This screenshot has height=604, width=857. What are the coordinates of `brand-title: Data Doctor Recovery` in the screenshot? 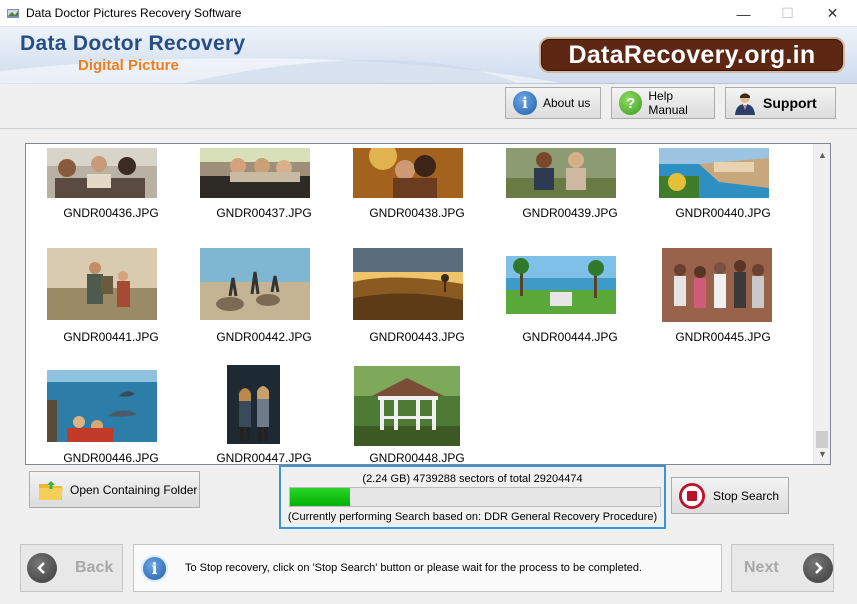 It's located at (133, 43).